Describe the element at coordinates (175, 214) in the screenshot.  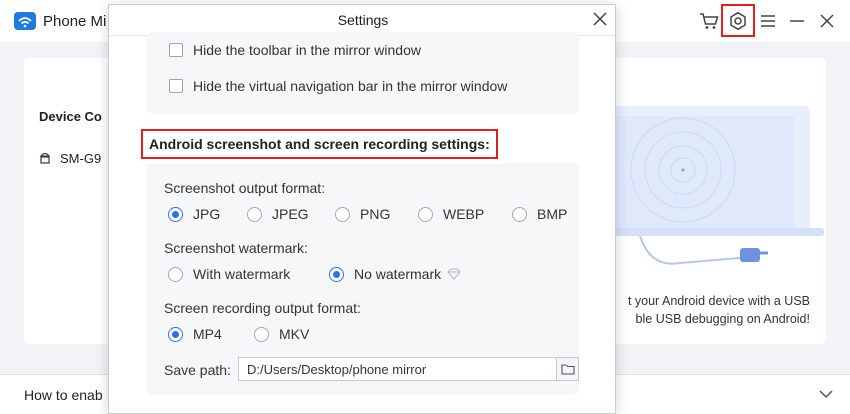
I see `radio-jpg` at that location.